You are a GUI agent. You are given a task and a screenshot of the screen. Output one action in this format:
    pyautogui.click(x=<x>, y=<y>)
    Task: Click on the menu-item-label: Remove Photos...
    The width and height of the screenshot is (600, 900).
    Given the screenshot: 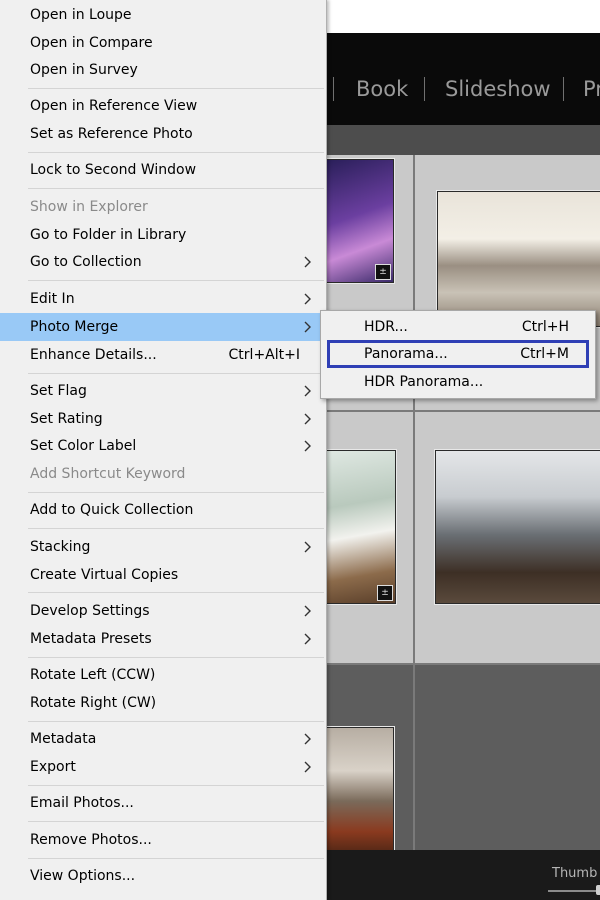 What is the action you would take?
    pyautogui.click(x=91, y=840)
    